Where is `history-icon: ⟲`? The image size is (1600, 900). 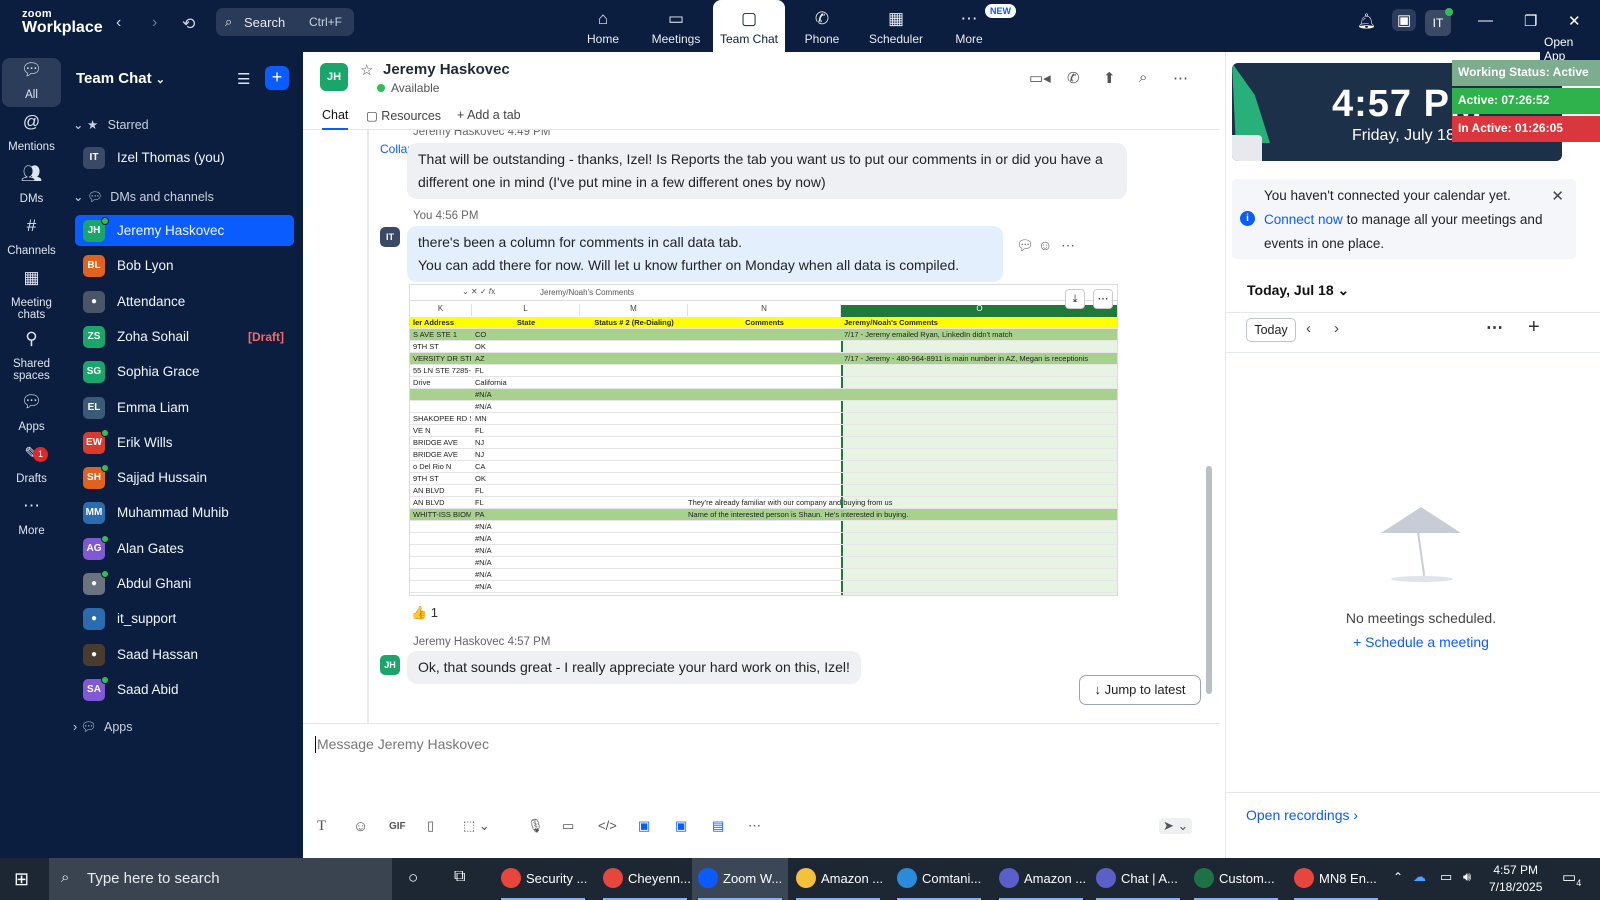
history-icon: ⟲ is located at coordinates (188, 24).